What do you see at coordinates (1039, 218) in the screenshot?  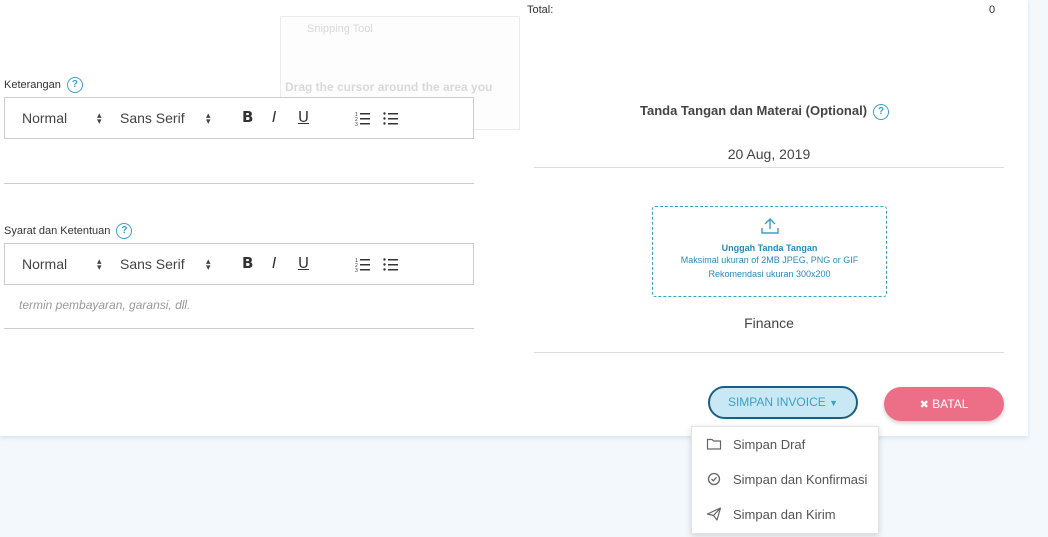 I see `page-background-strip` at bounding box center [1039, 218].